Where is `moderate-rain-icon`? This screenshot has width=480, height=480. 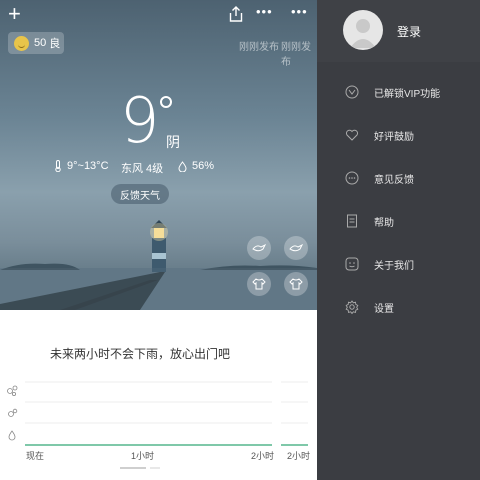
moderate-rain-icon is located at coordinates (13, 412).